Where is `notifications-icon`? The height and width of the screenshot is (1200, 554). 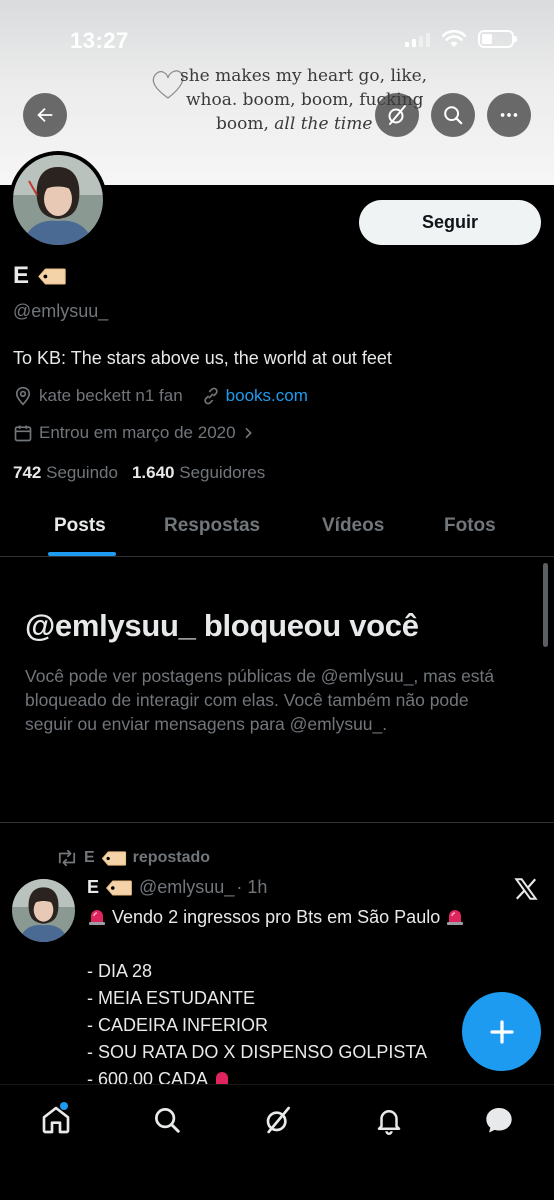
notifications-icon is located at coordinates (389, 1122).